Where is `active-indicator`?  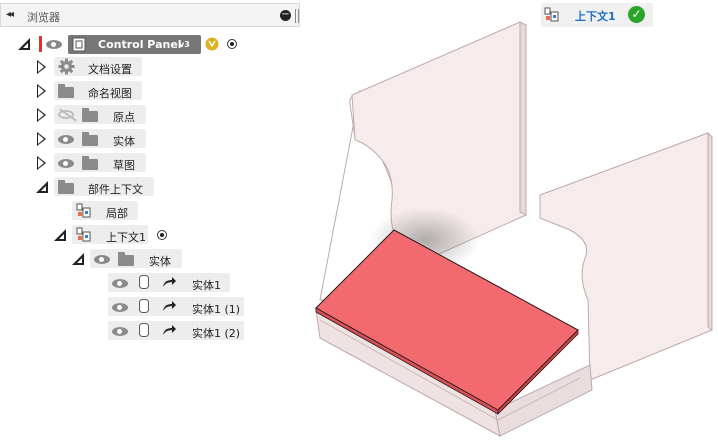
active-indicator is located at coordinates (40, 44).